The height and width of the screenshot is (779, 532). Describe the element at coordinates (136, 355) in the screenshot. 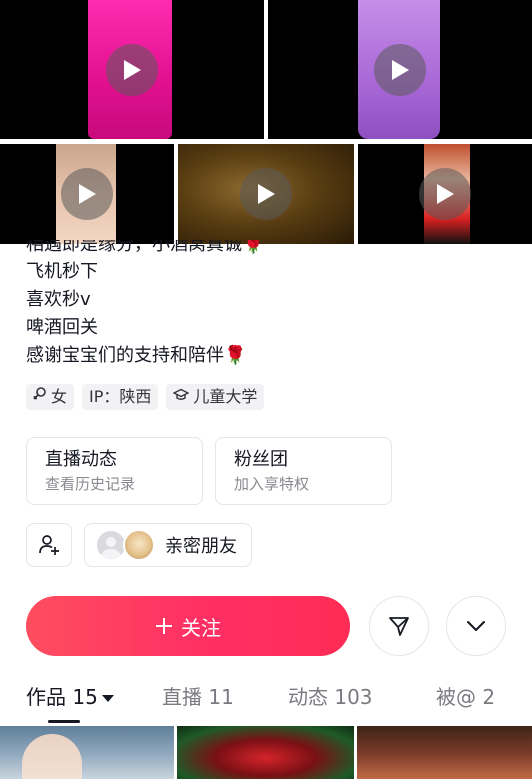

I see `bio-line: 感谢宝宝们的支持和陪伴🌹` at that location.